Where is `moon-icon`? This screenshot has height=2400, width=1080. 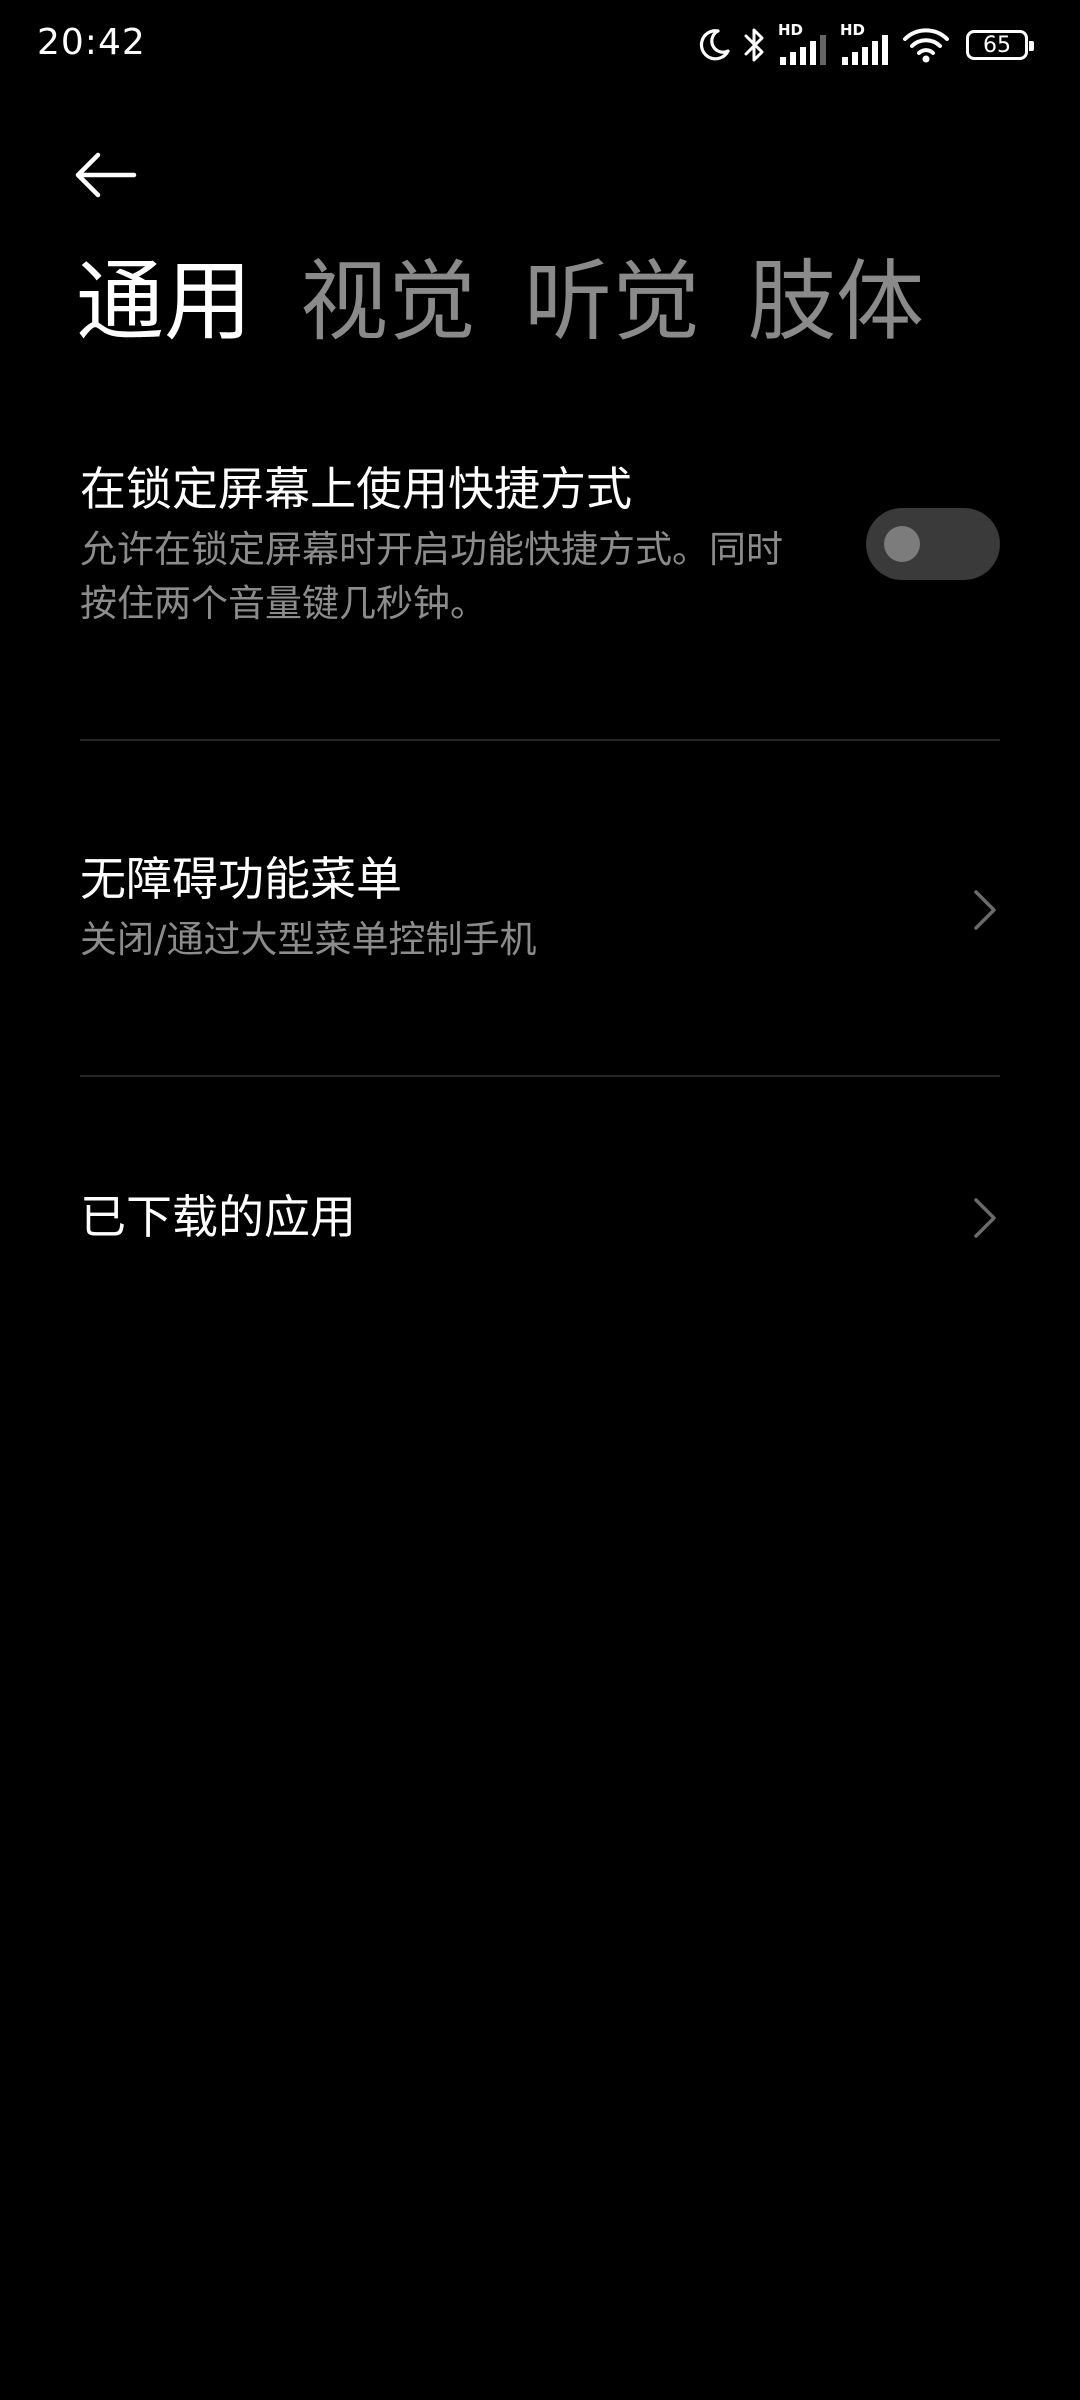 moon-icon is located at coordinates (714, 45).